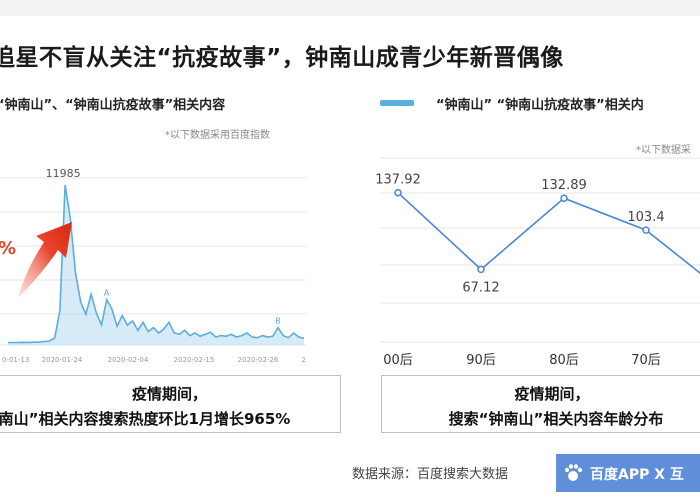 This screenshot has height=500, width=700. What do you see at coordinates (170, 404) in the screenshot?
I see `left-caption-box: 疫情期间， 南山”相关内容搜索热度环比1月增长965%` at bounding box center [170, 404].